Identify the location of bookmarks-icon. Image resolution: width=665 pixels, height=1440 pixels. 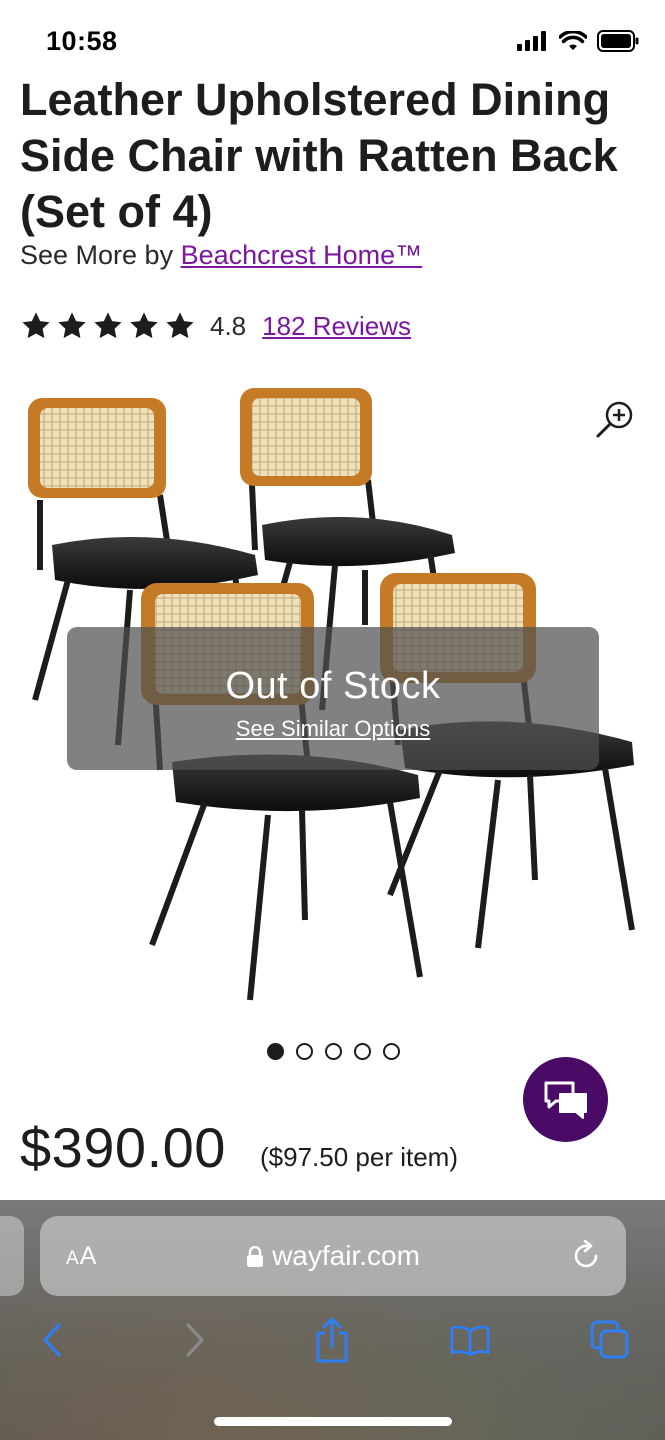
(470, 1340).